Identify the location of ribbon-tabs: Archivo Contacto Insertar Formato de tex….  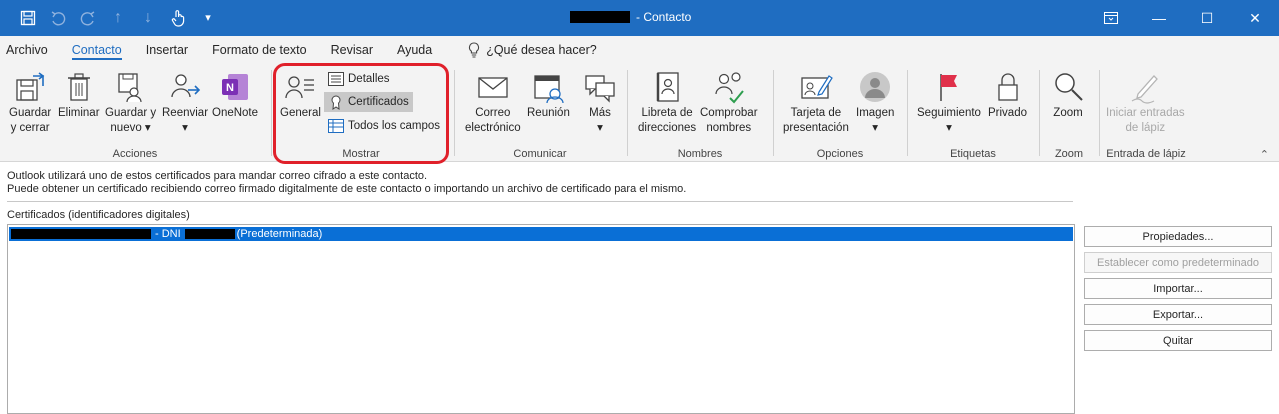
(639, 50).